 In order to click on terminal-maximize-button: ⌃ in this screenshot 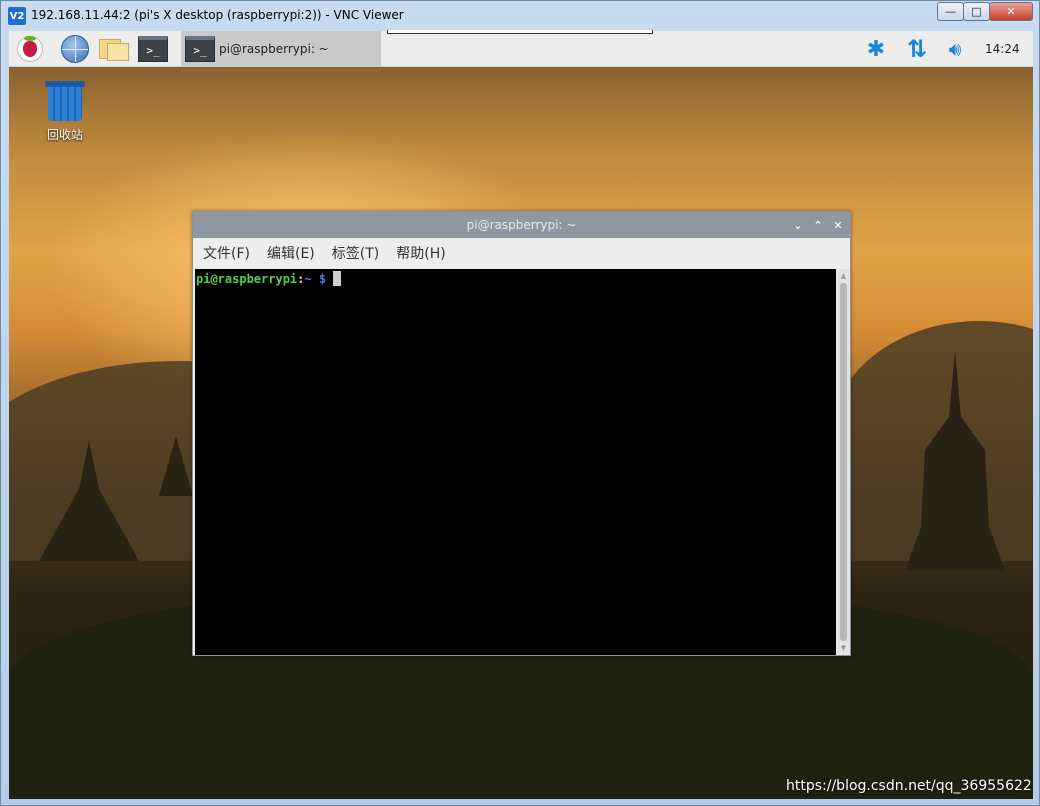, I will do `click(818, 225)`.